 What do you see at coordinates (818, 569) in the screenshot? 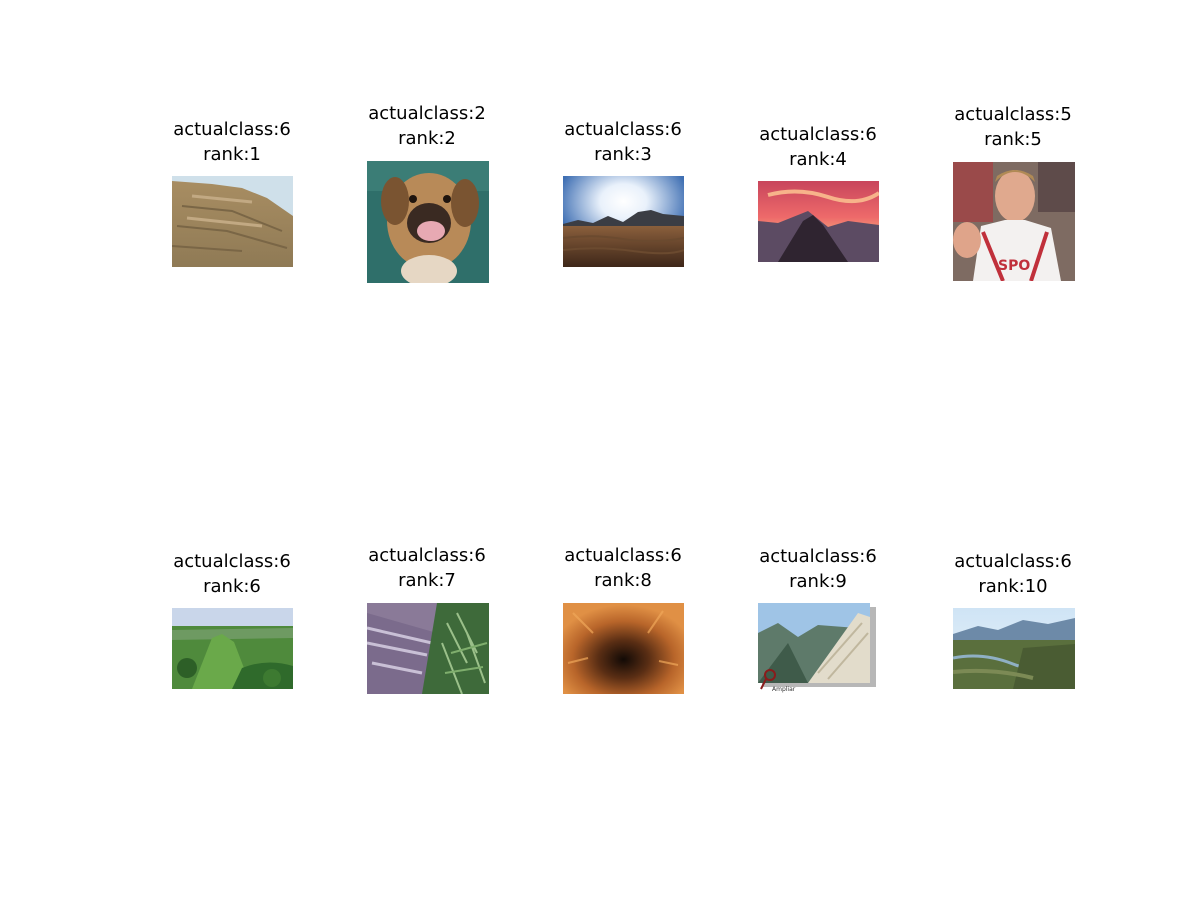
I see `result-title-9: actualclass:6 rank:9` at bounding box center [818, 569].